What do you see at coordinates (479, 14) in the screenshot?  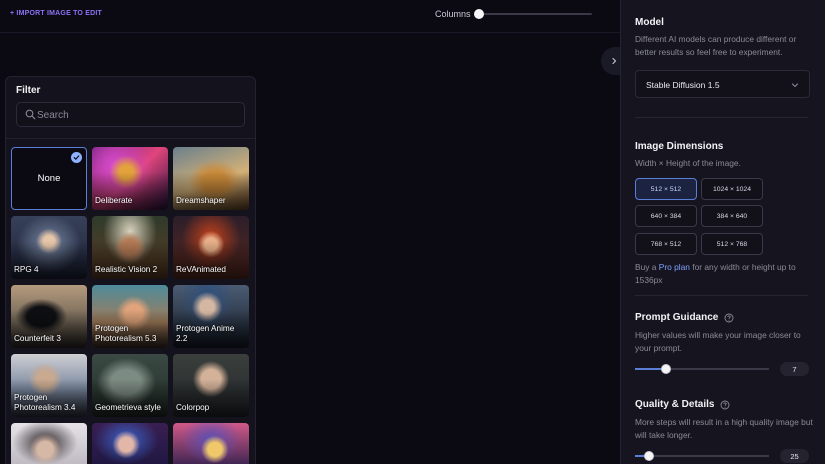 I see `columns-slider-thumb` at bounding box center [479, 14].